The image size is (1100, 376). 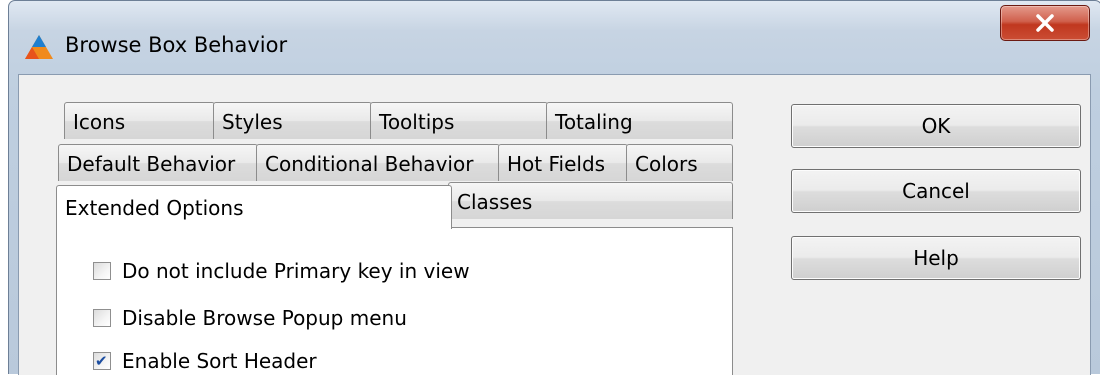 I want to click on tab-icons: Icons, so click(x=139, y=120).